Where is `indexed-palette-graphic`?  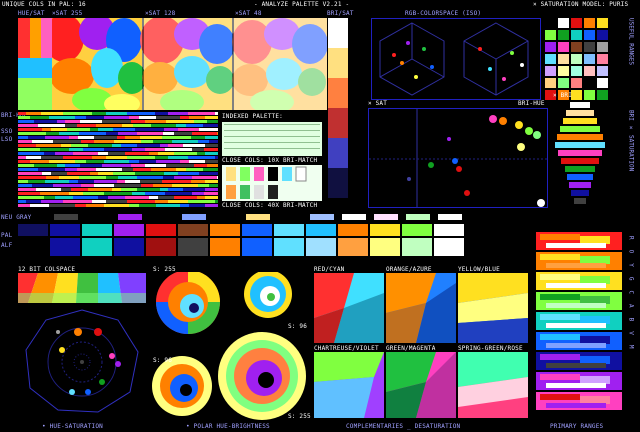 indexed-palette-graphic is located at coordinates (272, 139).